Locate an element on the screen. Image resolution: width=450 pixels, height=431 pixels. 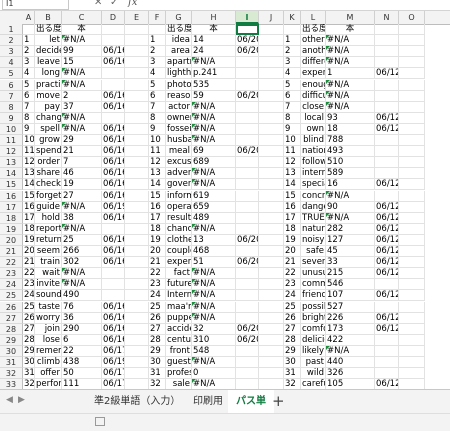
cell: front is located at coordinates (179, 351).